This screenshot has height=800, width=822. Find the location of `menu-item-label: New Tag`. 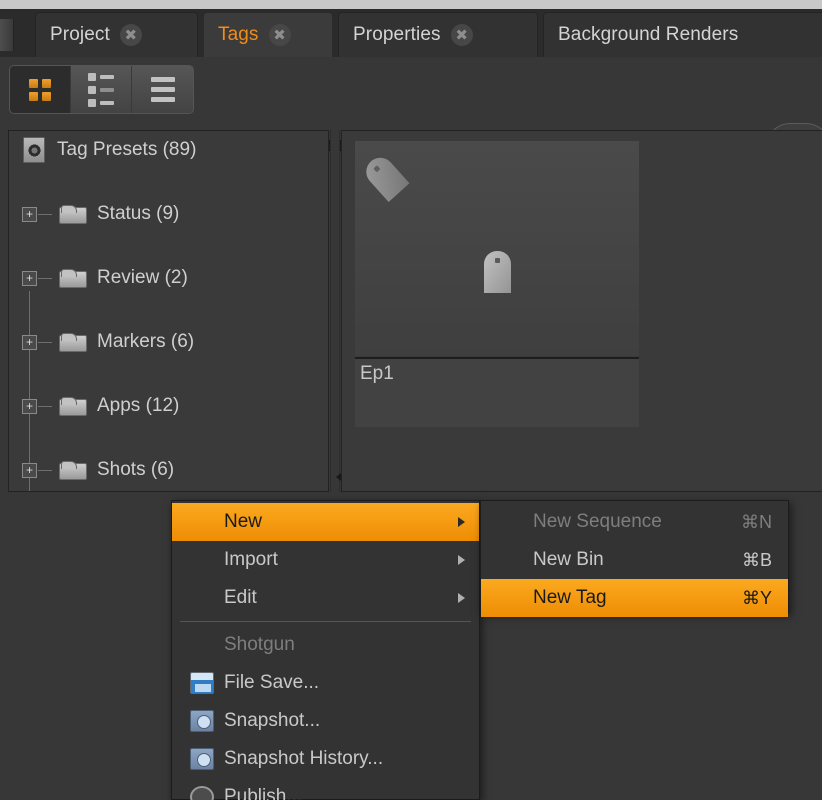

menu-item-label: New Tag is located at coordinates (570, 597).